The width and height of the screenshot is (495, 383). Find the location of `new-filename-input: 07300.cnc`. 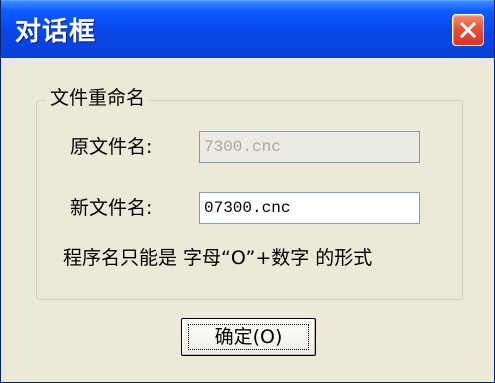

new-filename-input: 07300.cnc is located at coordinates (309, 208).